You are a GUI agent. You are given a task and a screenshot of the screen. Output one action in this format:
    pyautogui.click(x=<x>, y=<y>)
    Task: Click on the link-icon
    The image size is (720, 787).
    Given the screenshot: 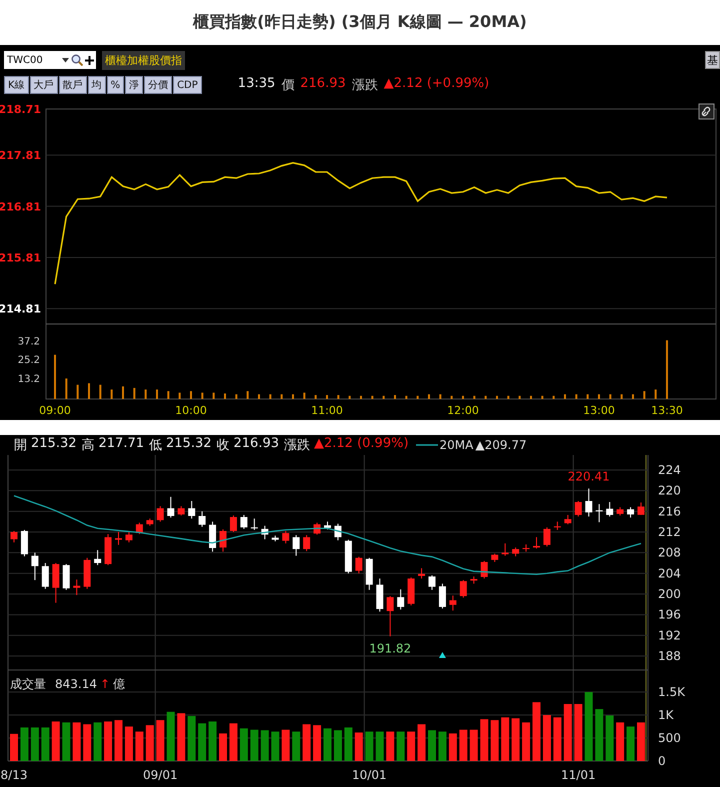 What is the action you would take?
    pyautogui.click(x=706, y=112)
    